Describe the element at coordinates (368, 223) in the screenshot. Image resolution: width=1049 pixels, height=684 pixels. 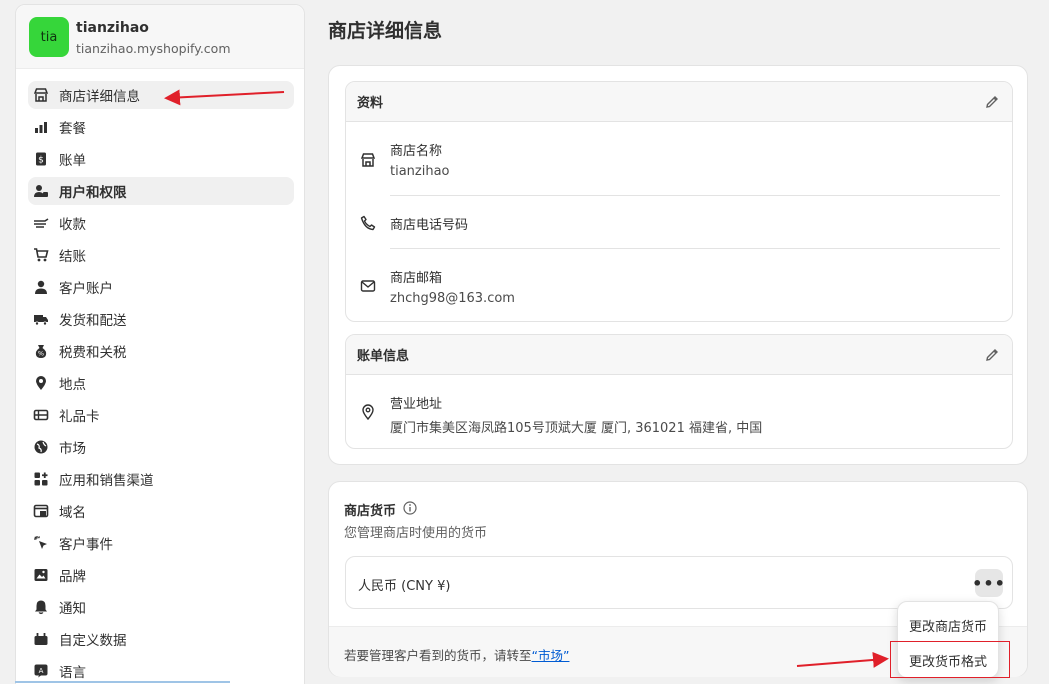
I see `phone-icon` at that location.